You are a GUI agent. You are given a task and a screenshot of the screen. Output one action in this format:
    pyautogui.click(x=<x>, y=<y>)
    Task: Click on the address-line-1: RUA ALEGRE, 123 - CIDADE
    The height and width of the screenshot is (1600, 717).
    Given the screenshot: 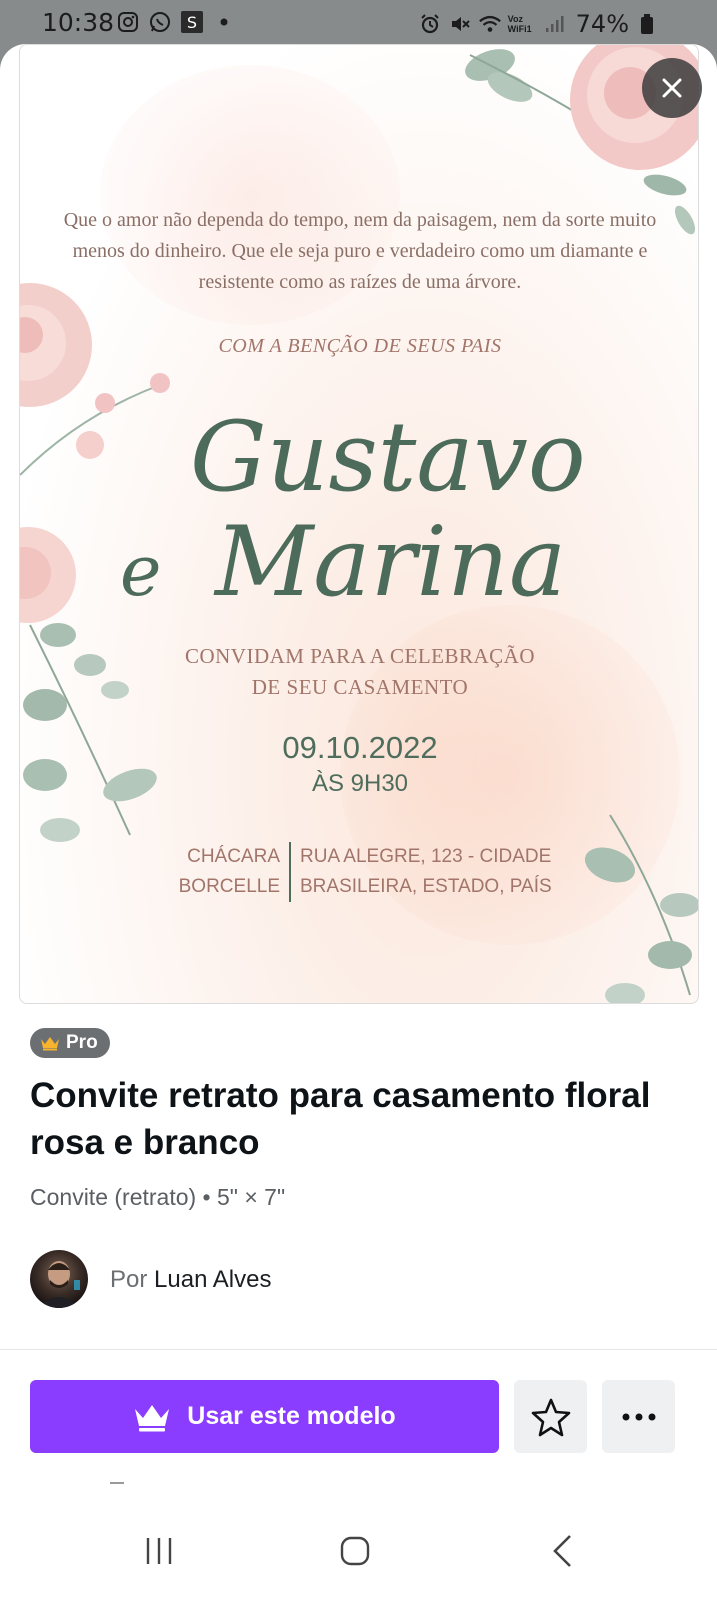 What is the action you would take?
    pyautogui.click(x=426, y=856)
    